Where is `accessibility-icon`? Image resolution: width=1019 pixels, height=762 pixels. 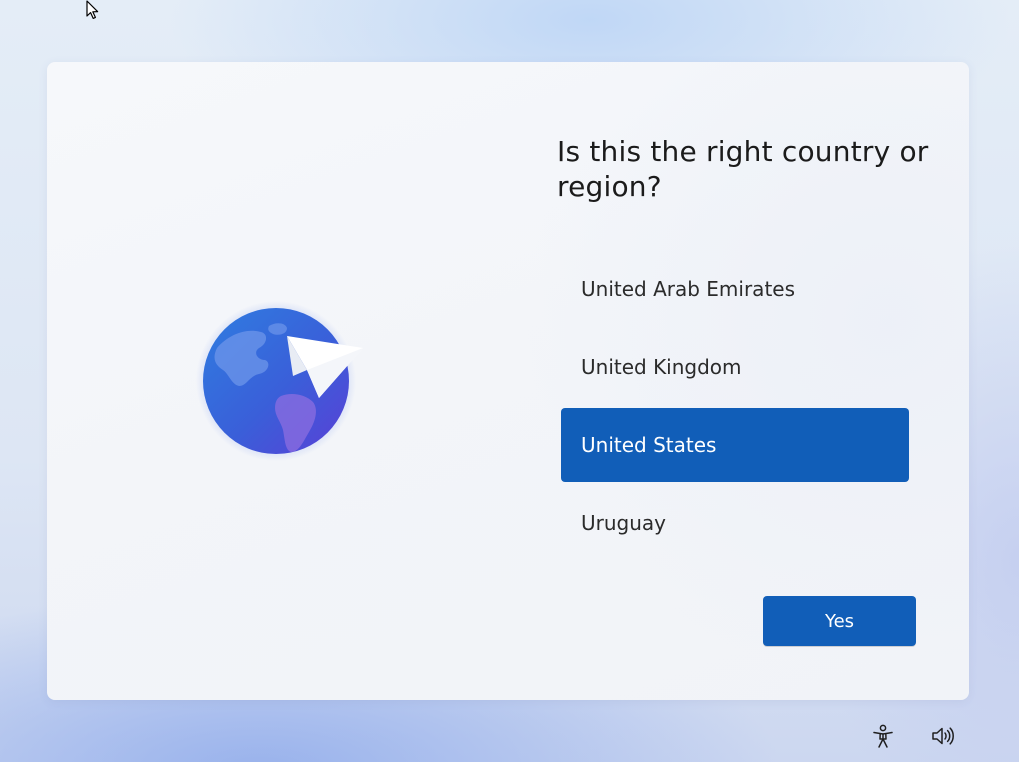 accessibility-icon is located at coordinates (883, 736).